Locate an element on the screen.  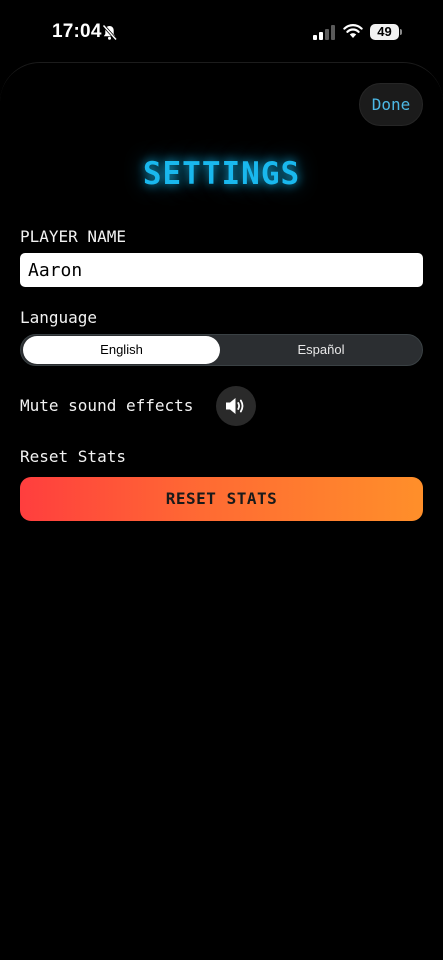
language-option-espanol: Español is located at coordinates (321, 350).